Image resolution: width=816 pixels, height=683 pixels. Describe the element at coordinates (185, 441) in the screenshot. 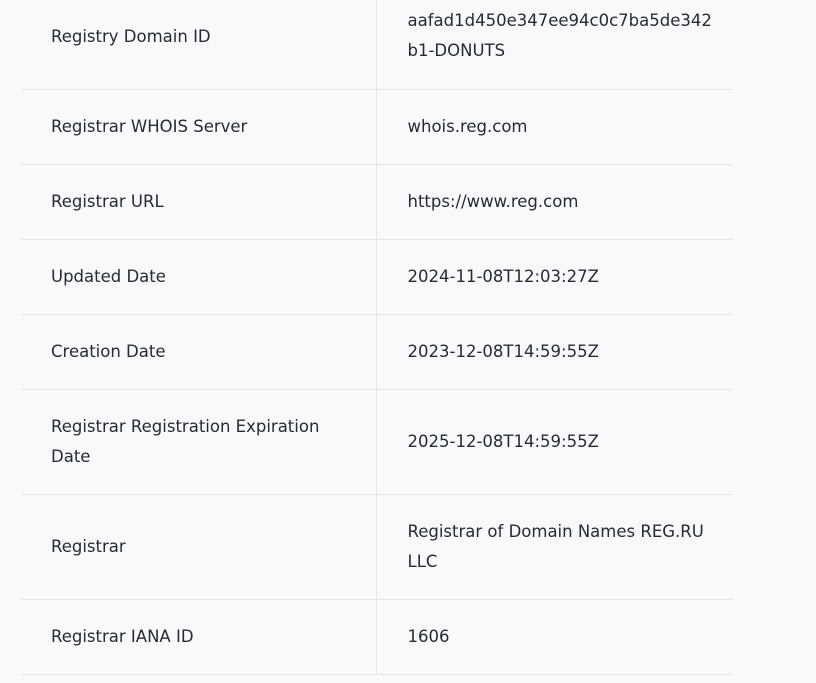

I see `expiration-date-label: Registrar Registration Expiration Date` at that location.